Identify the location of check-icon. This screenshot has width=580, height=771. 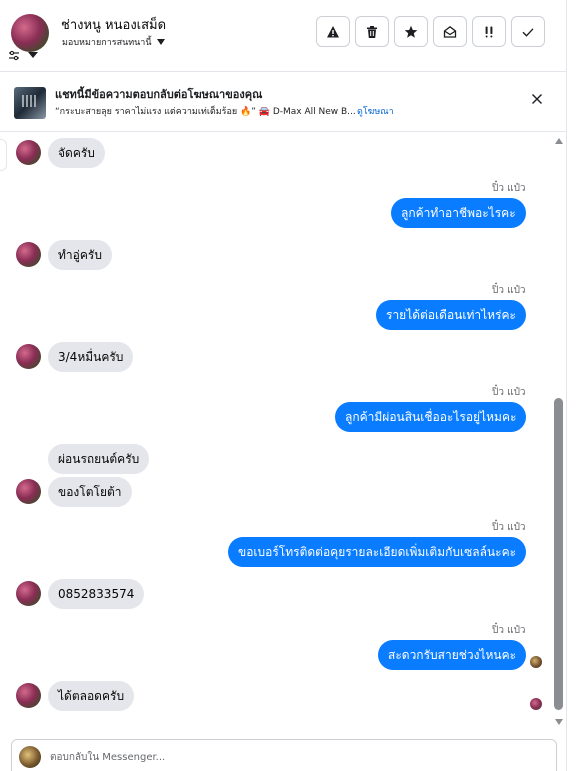
(528, 32).